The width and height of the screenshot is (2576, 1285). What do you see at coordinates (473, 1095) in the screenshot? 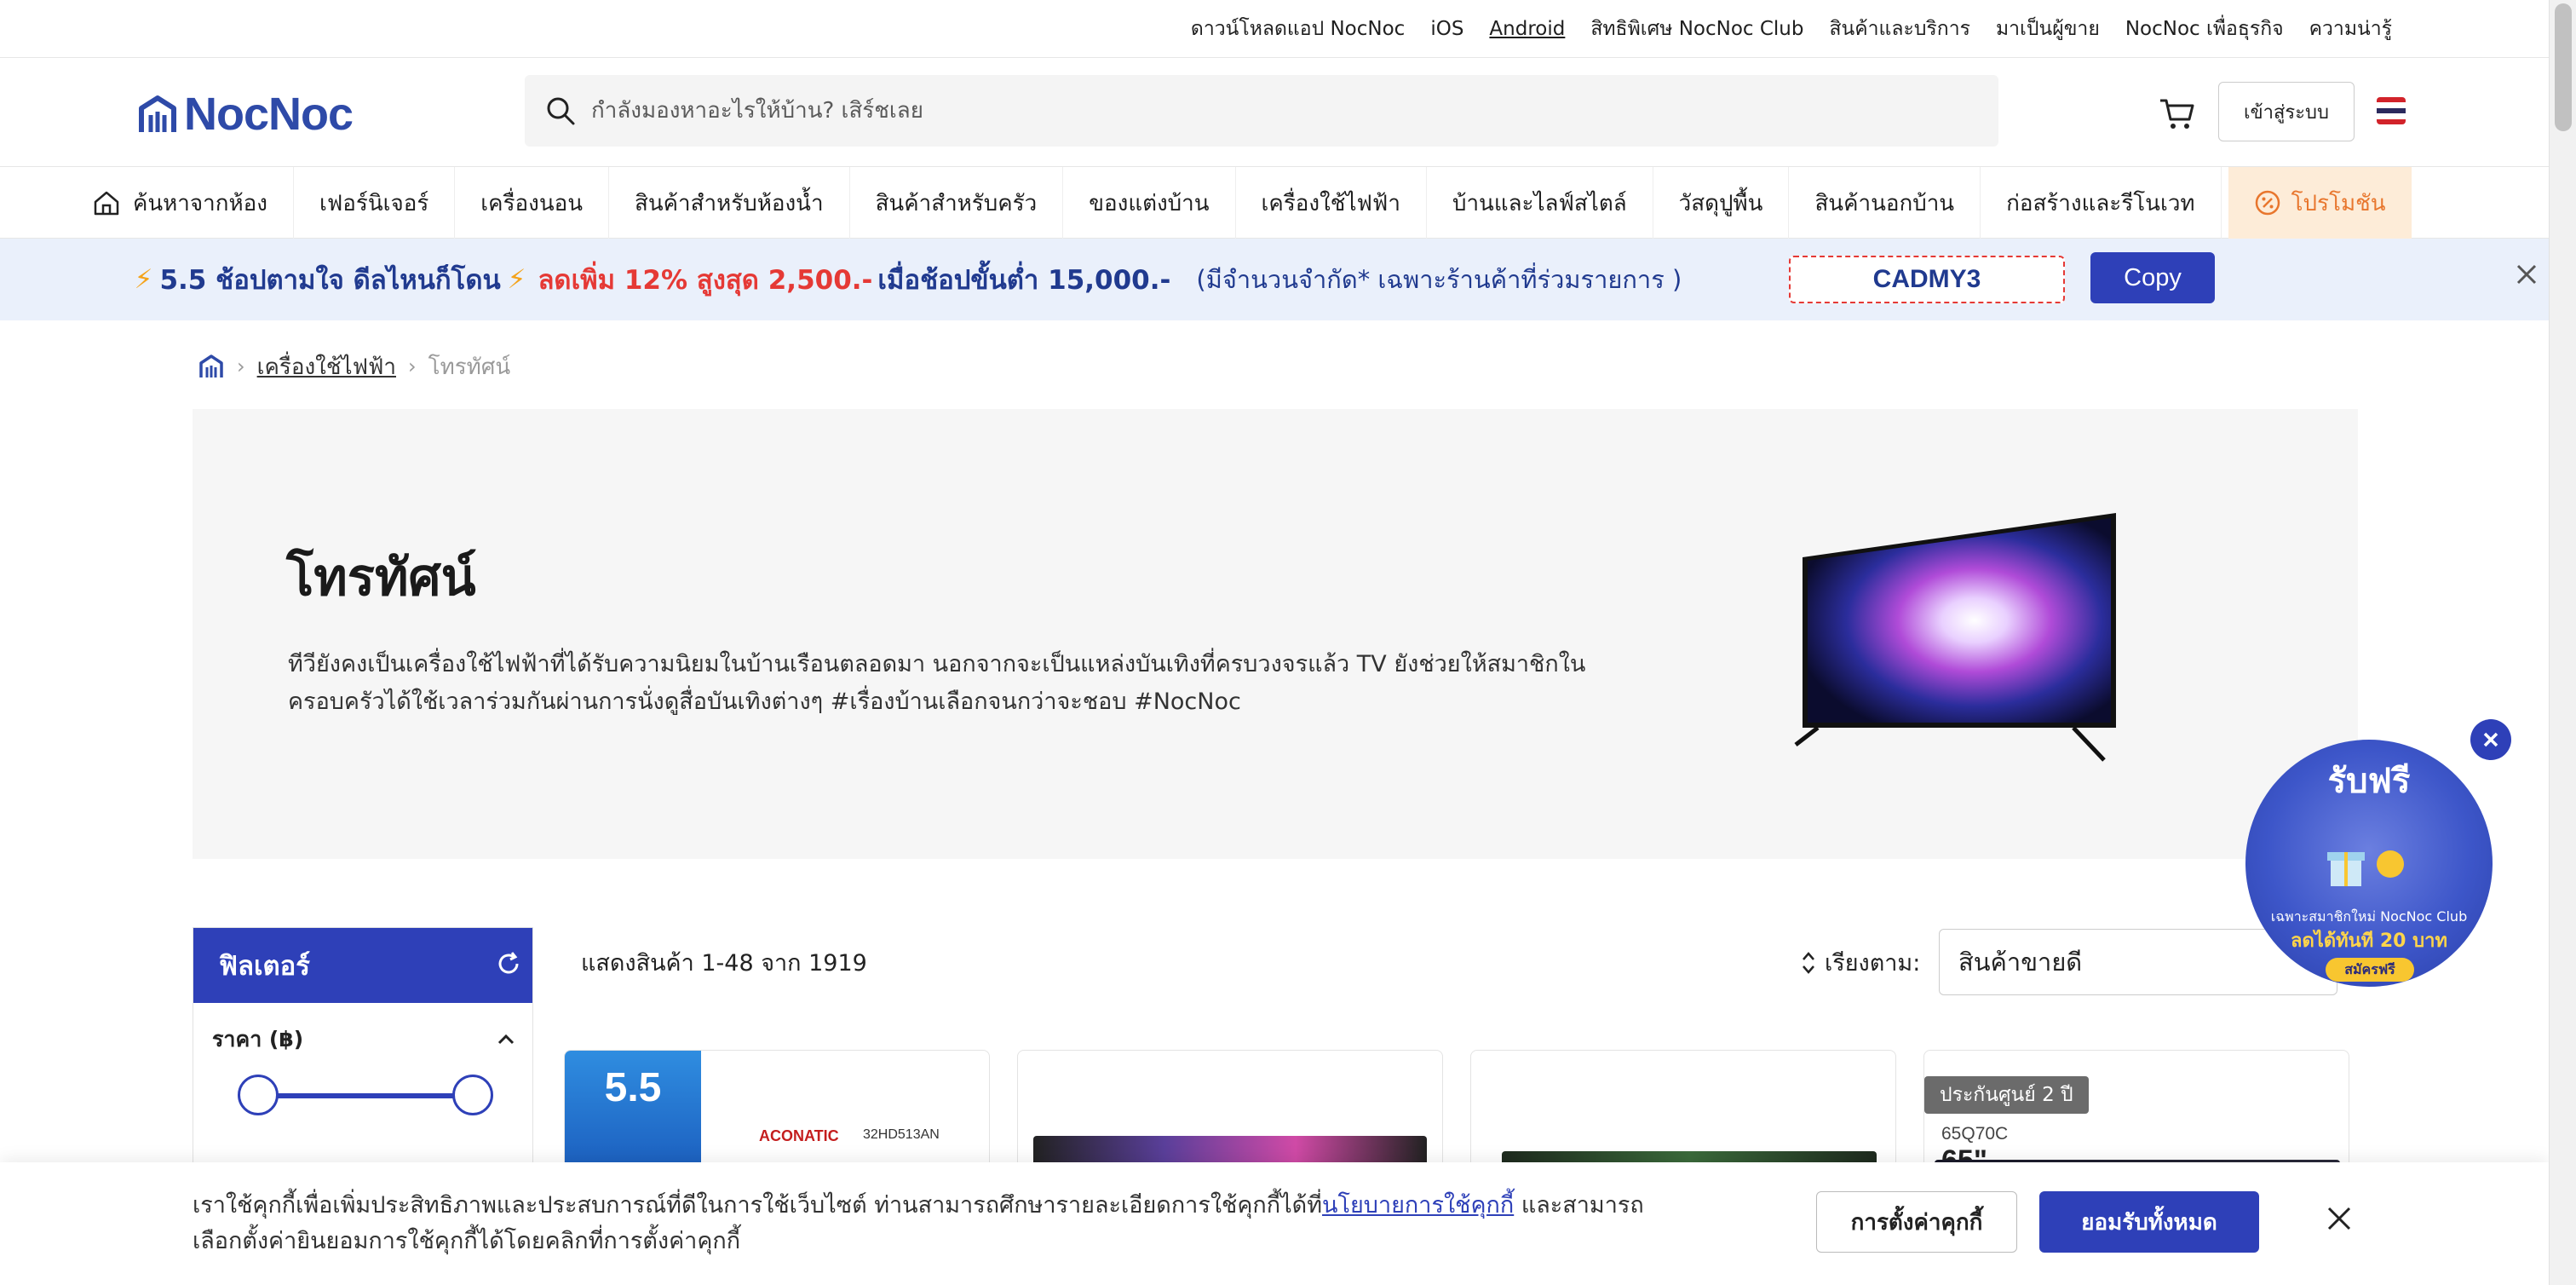
I see `price-max-handle` at bounding box center [473, 1095].